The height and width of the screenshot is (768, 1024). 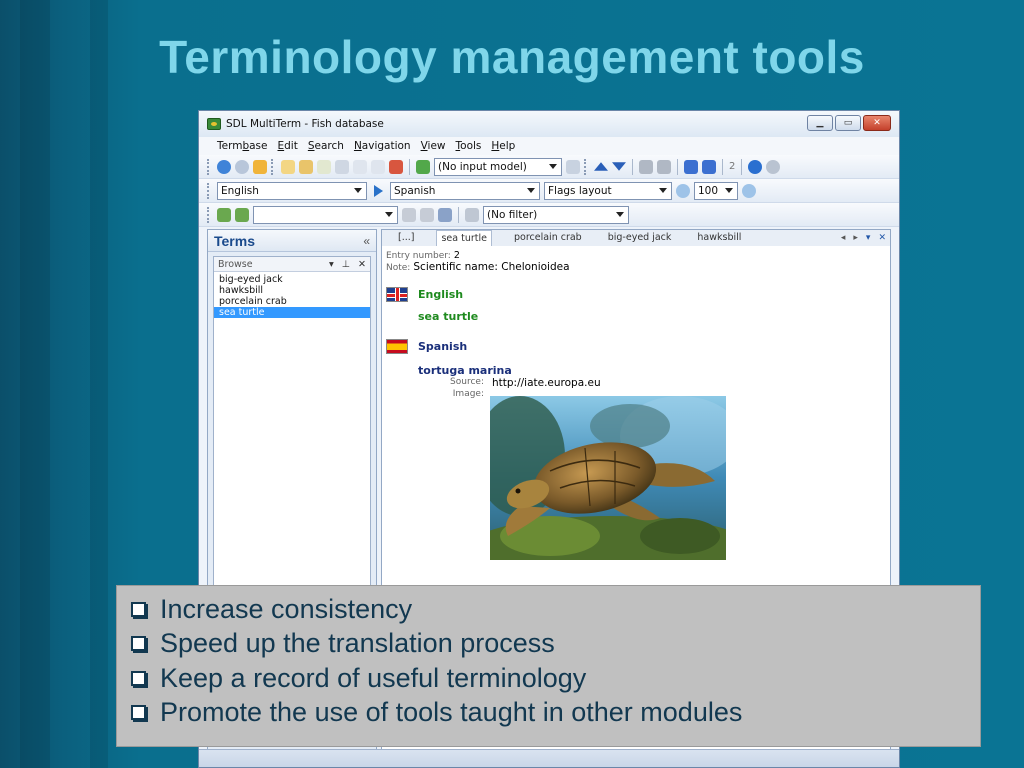 What do you see at coordinates (601, 166) in the screenshot?
I see `previous-entry-icon` at bounding box center [601, 166].